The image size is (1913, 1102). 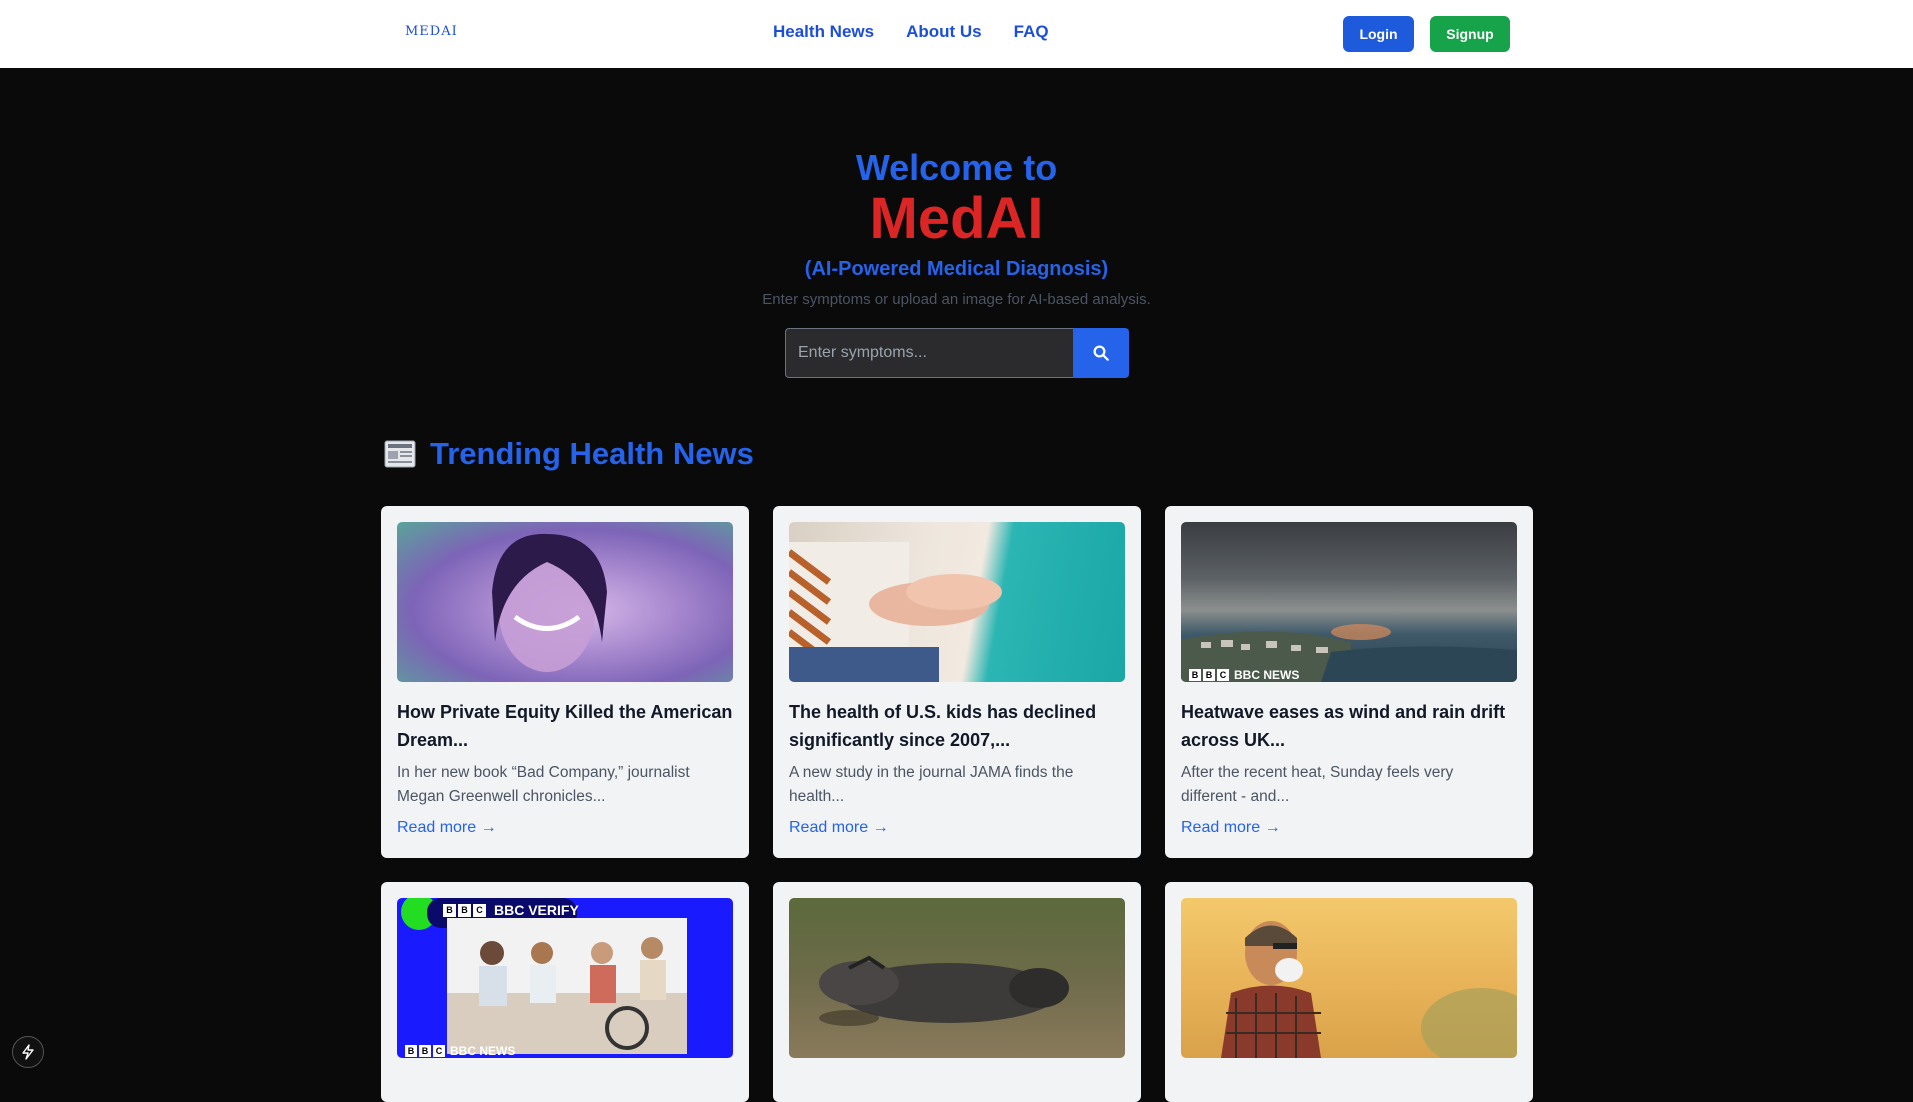 What do you see at coordinates (956, 167) in the screenshot?
I see `welcome-heading: Welcome to` at bounding box center [956, 167].